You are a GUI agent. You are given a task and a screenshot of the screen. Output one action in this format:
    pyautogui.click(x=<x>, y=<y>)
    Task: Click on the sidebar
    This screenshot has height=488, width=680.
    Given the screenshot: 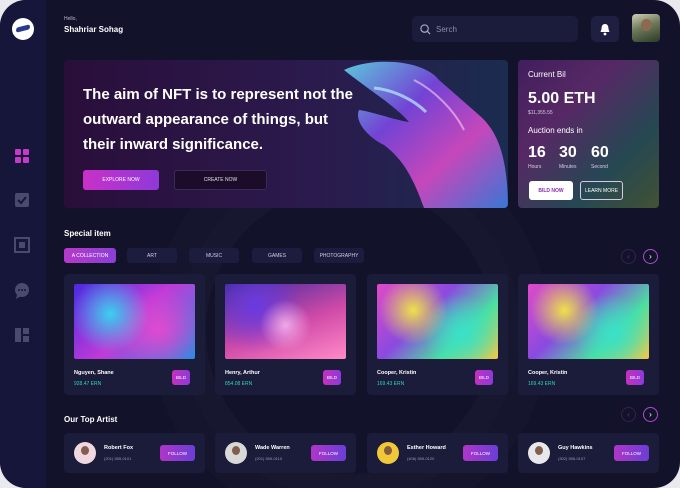 What is the action you would take?
    pyautogui.click(x=23, y=244)
    